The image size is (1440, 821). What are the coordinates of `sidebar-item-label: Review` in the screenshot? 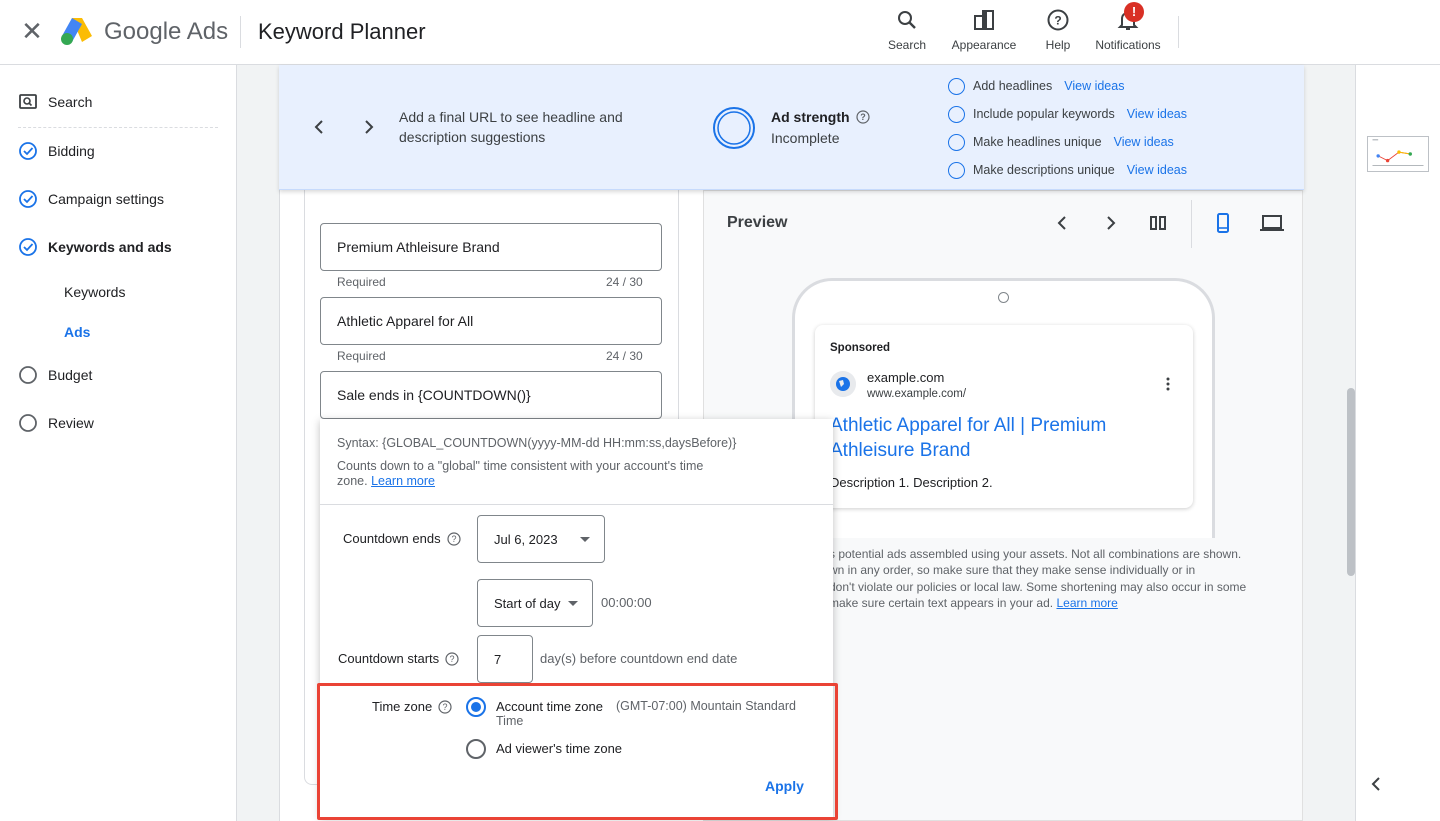 It's located at (71, 423).